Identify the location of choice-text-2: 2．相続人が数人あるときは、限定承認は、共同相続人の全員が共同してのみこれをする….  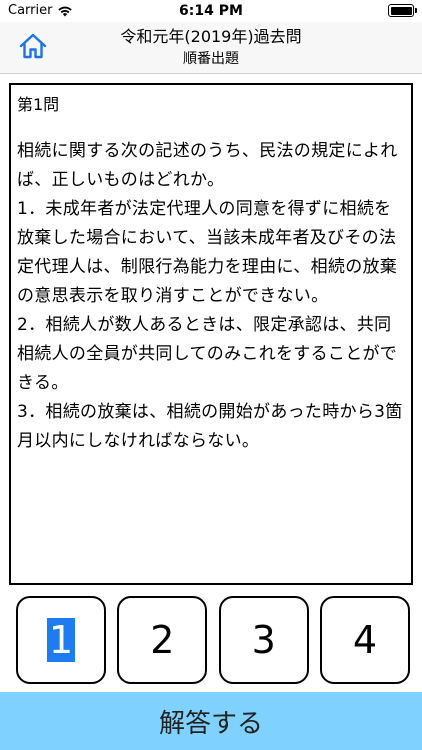
(207, 354).